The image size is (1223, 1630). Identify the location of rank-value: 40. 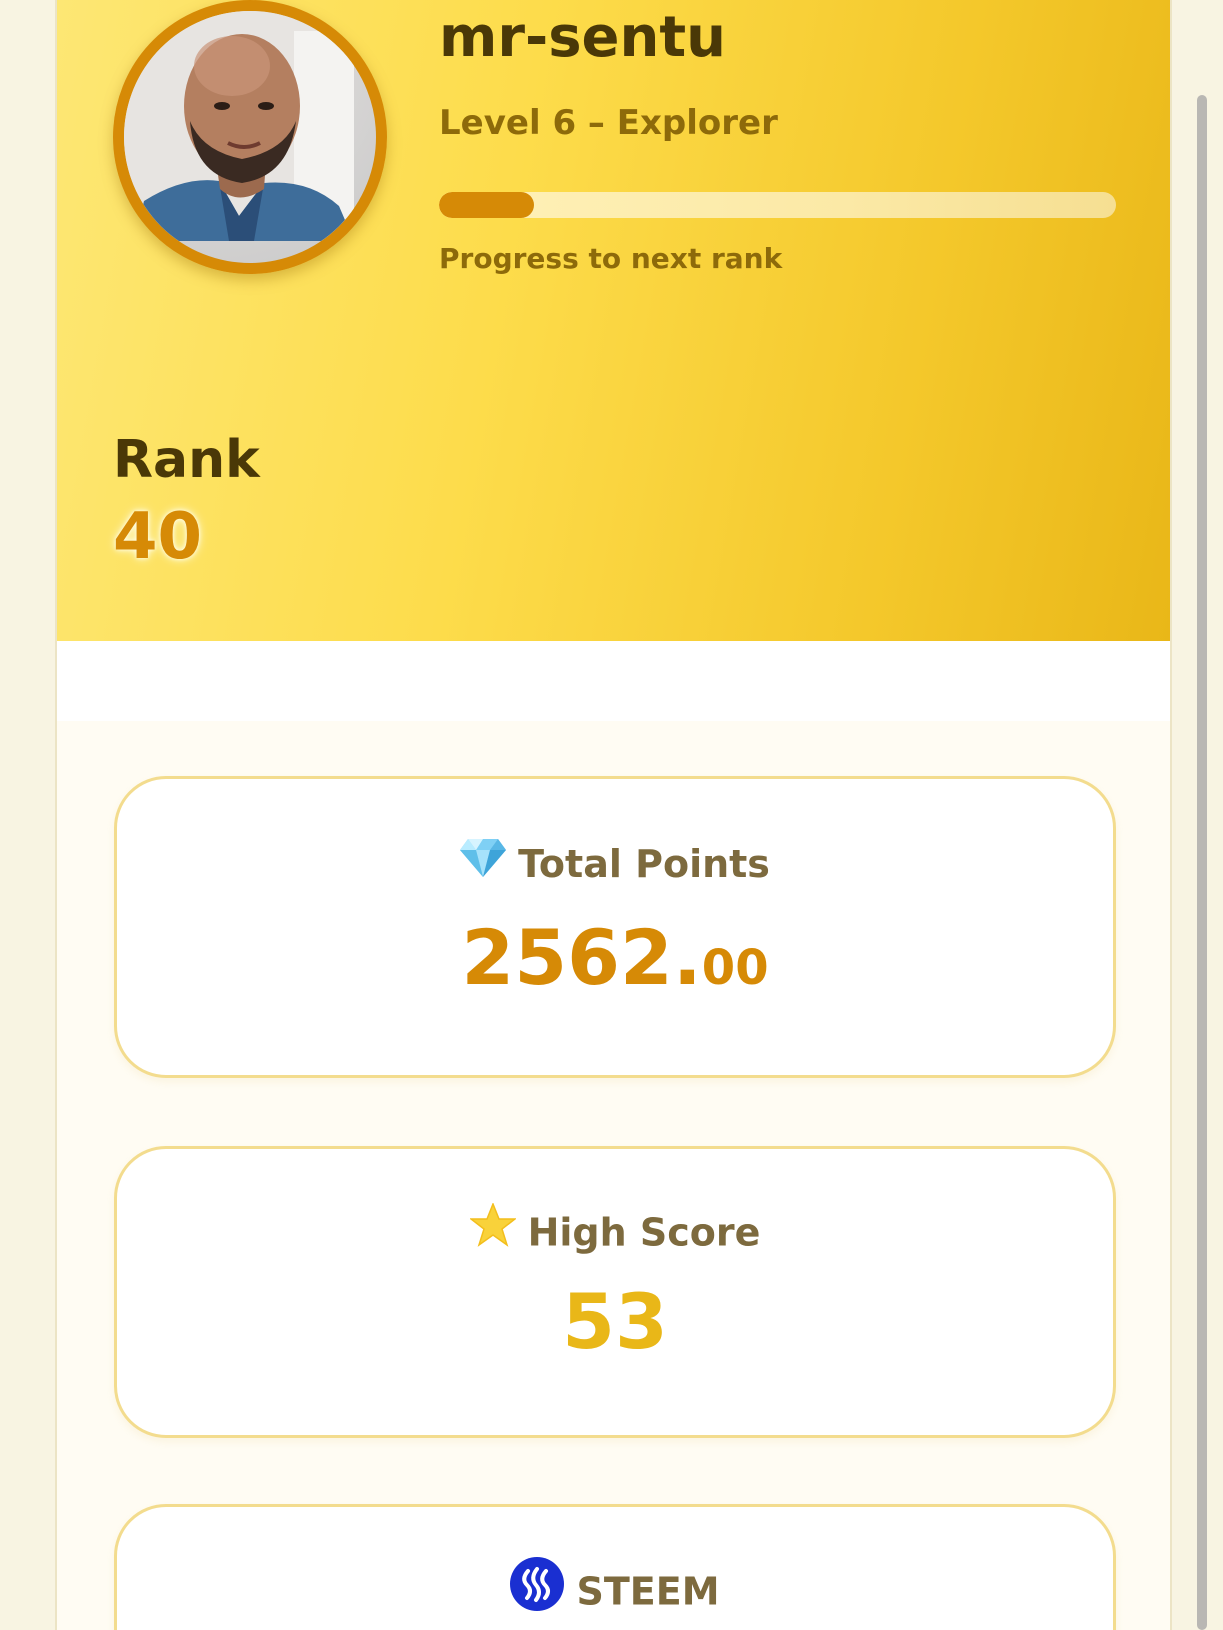
(158, 537).